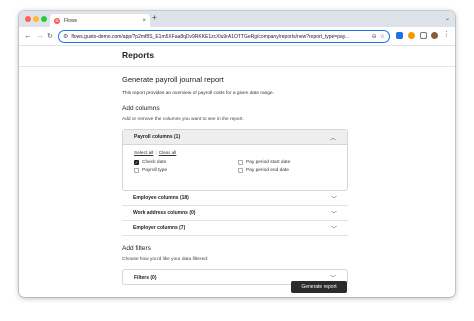  Describe the element at coordinates (28, 19) in the screenshot. I see `close-window-button` at that location.